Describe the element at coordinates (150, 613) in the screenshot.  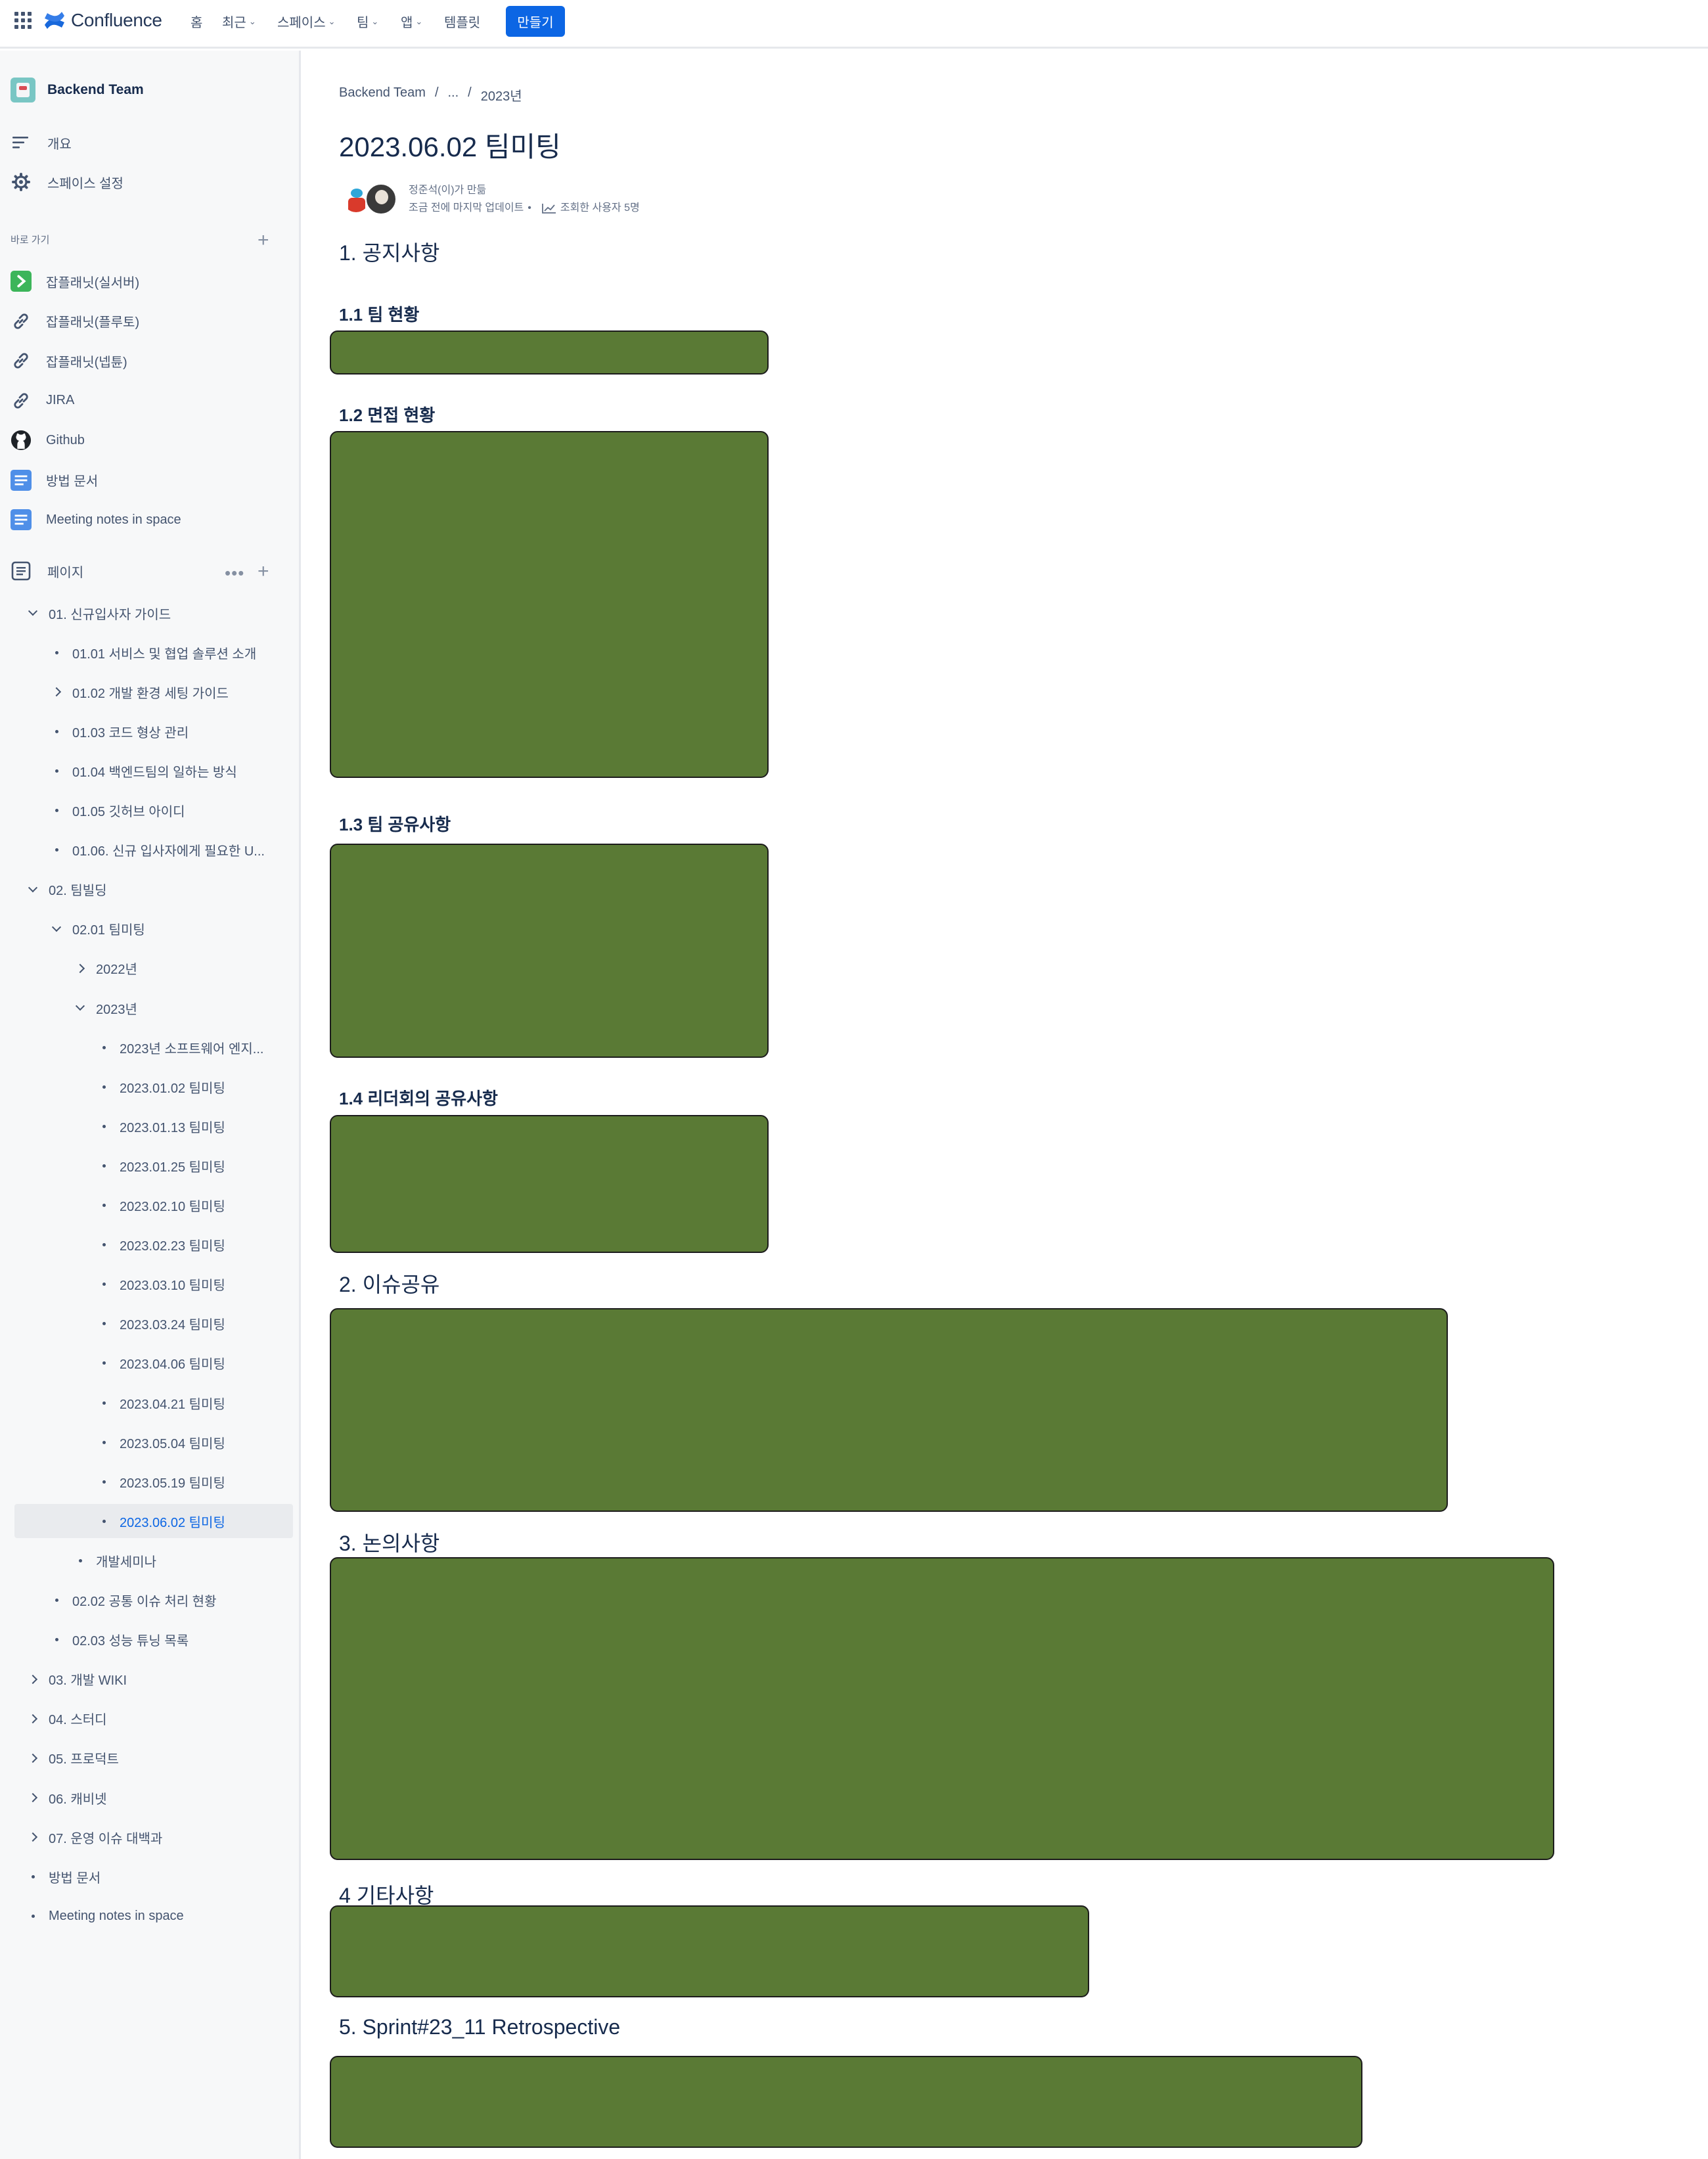
I see `page-tree-item: 01. 신규입사자 가이드` at that location.